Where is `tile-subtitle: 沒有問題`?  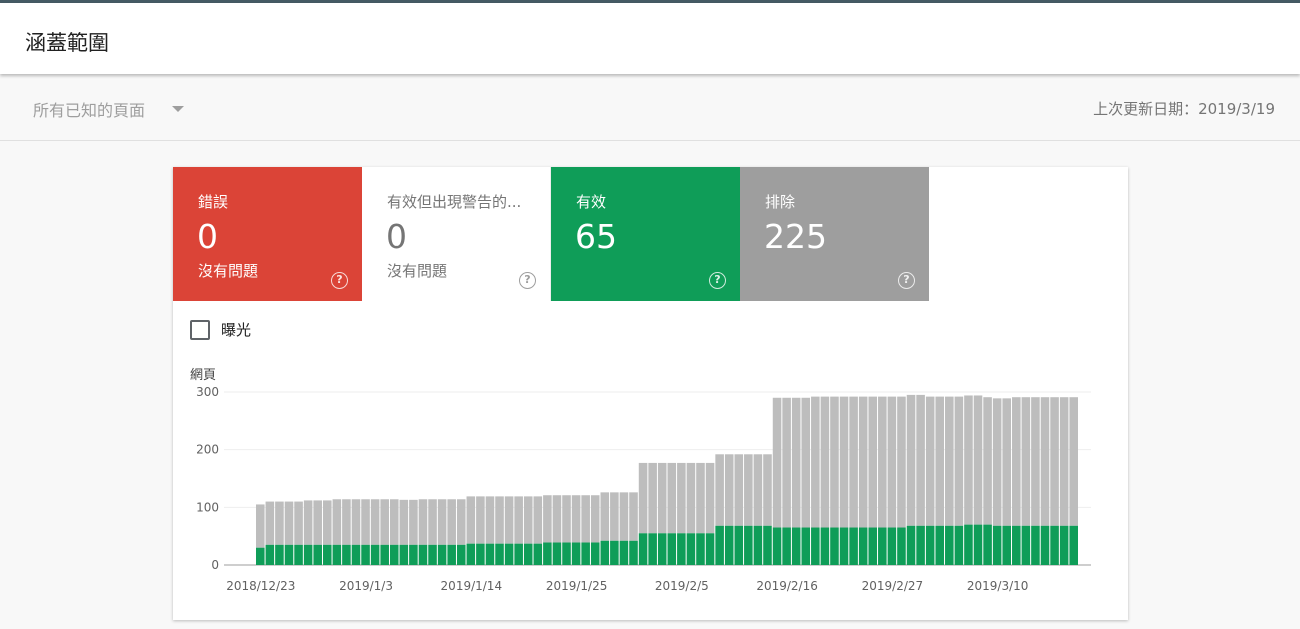
tile-subtitle: 沒有問題 is located at coordinates (417, 271).